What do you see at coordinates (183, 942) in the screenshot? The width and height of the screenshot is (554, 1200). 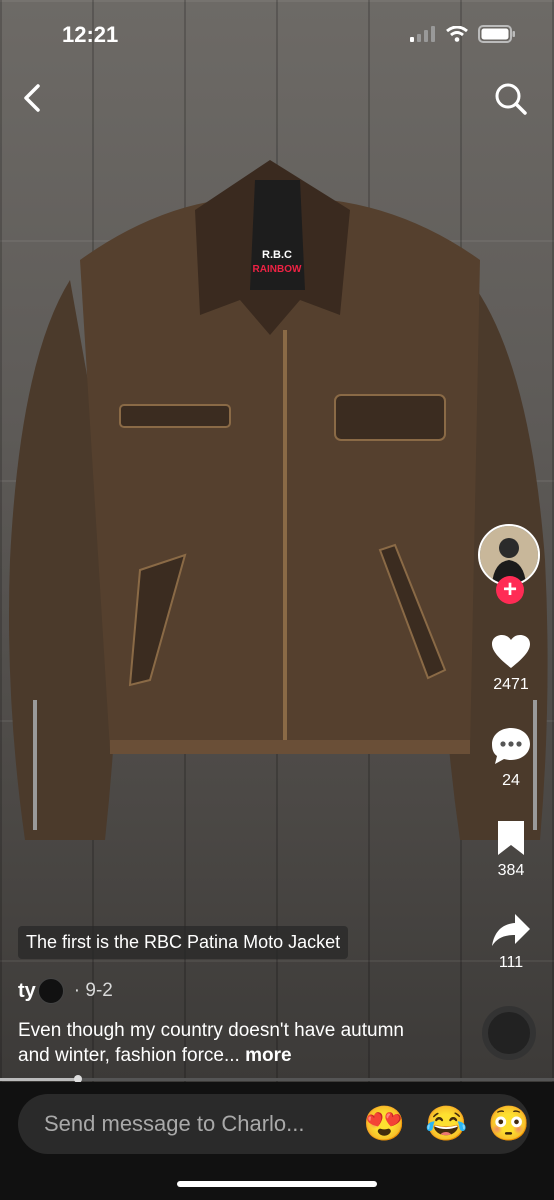 I see `caption-tag: The first is the RBC Patina Moto Jacket` at bounding box center [183, 942].